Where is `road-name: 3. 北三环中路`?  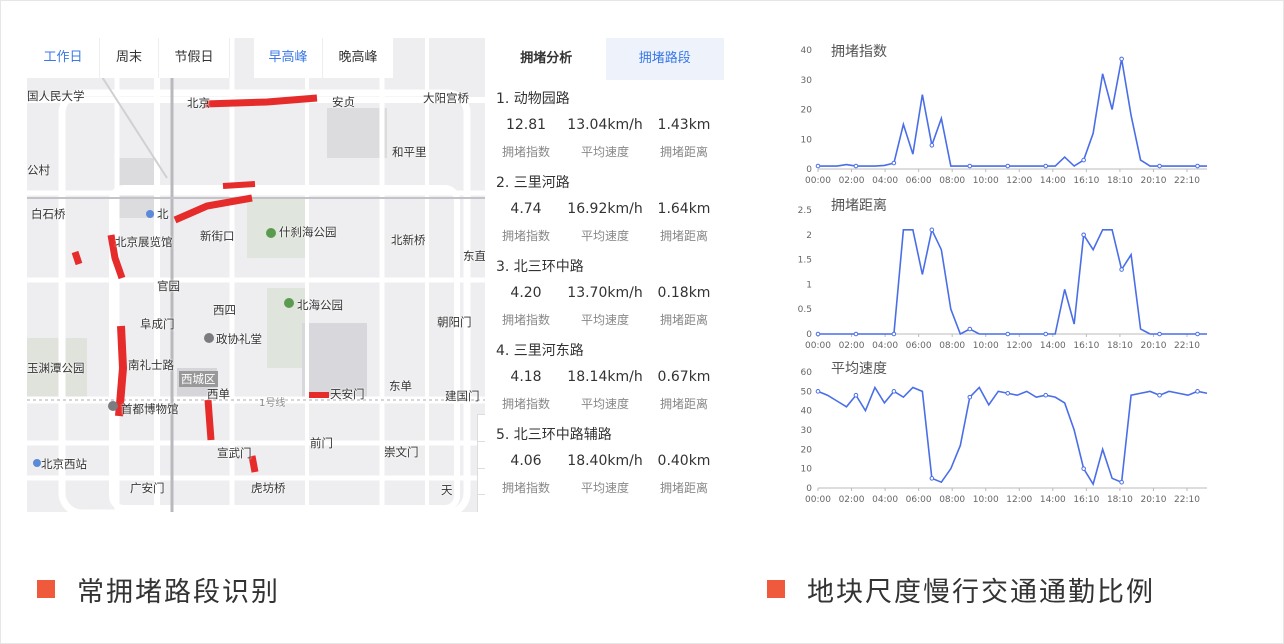 road-name: 3. 北三环中路 is located at coordinates (540, 267).